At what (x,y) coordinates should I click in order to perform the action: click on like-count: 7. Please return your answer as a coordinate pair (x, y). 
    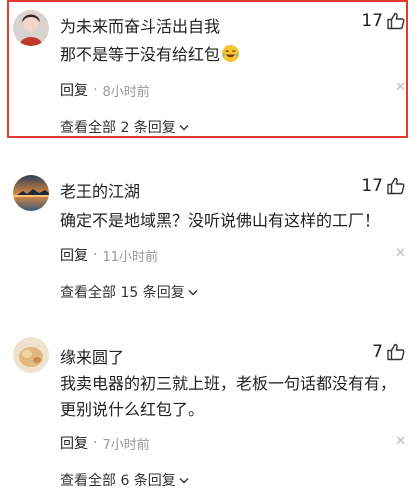
    Looking at the image, I should click on (377, 352).